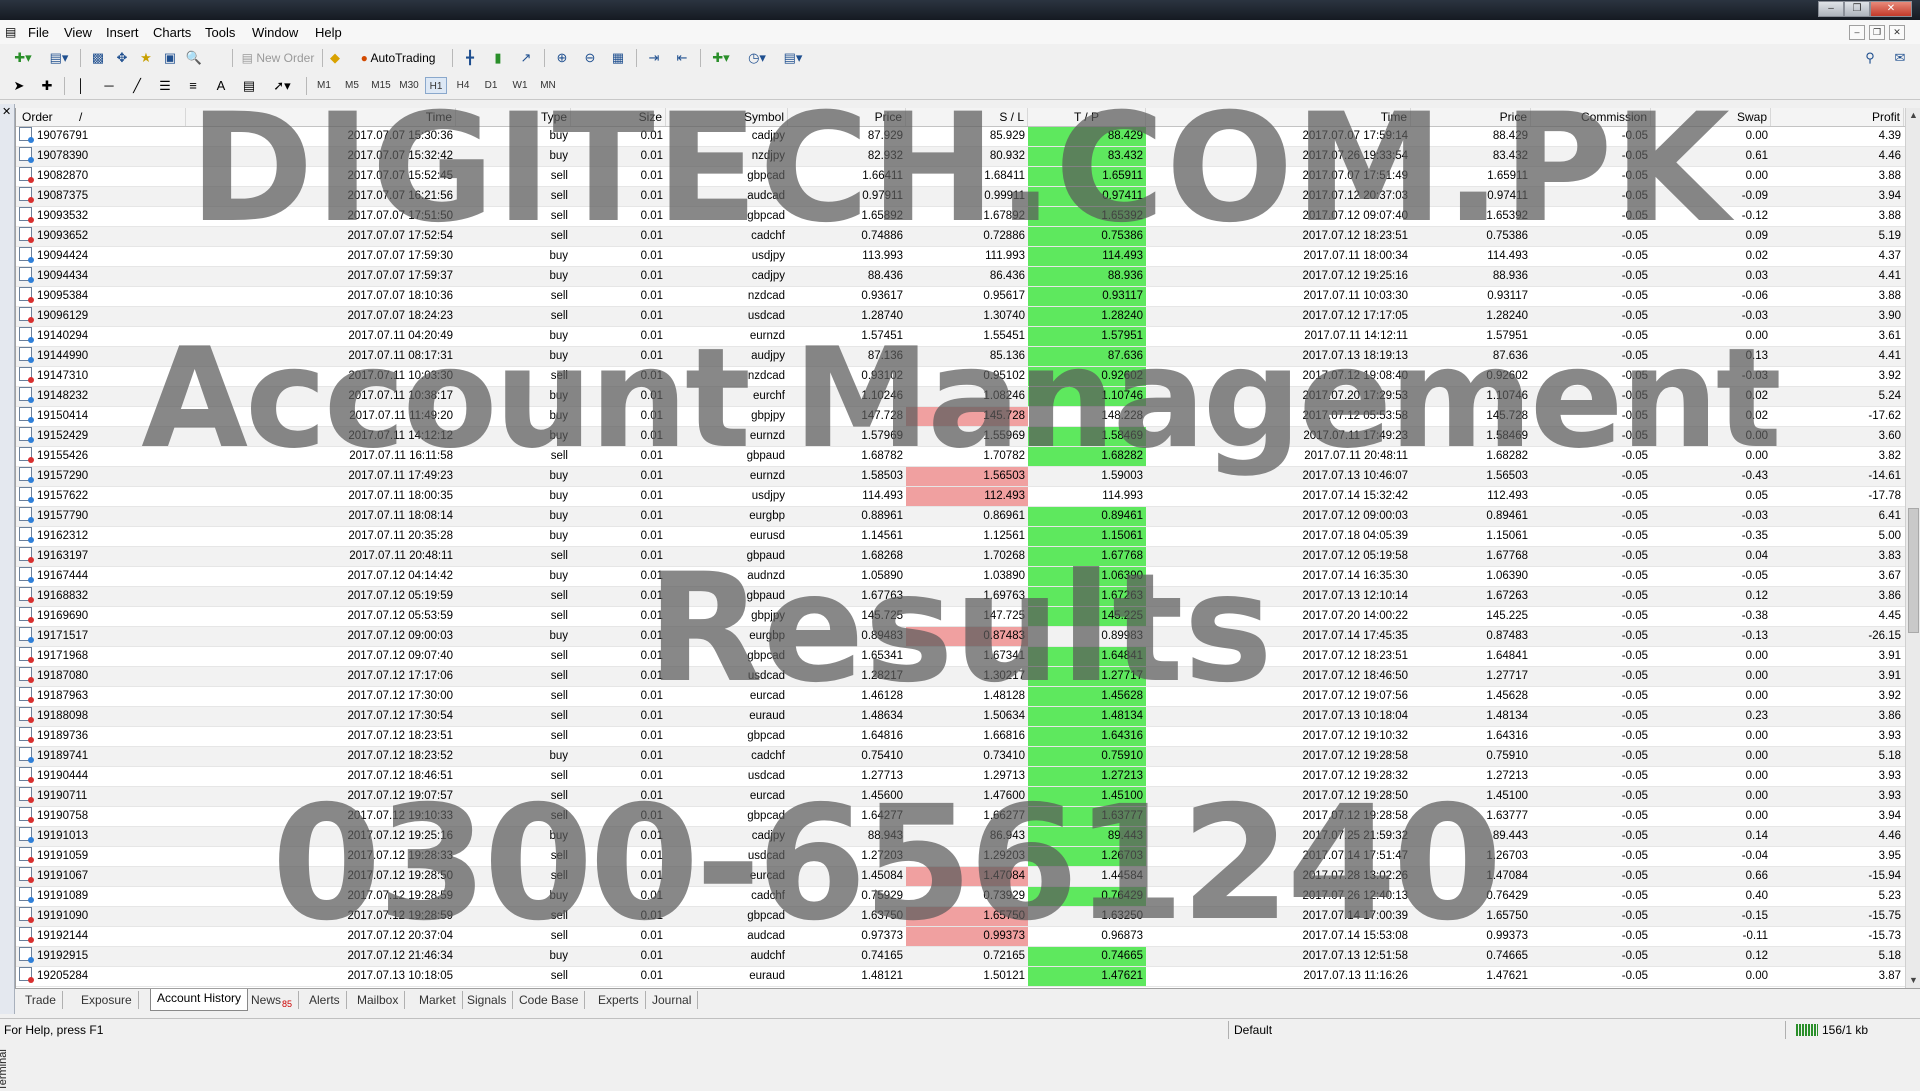 The height and width of the screenshot is (1091, 1920). What do you see at coordinates (654, 58) in the screenshot?
I see `auto-scroll-icon: ⇥` at bounding box center [654, 58].